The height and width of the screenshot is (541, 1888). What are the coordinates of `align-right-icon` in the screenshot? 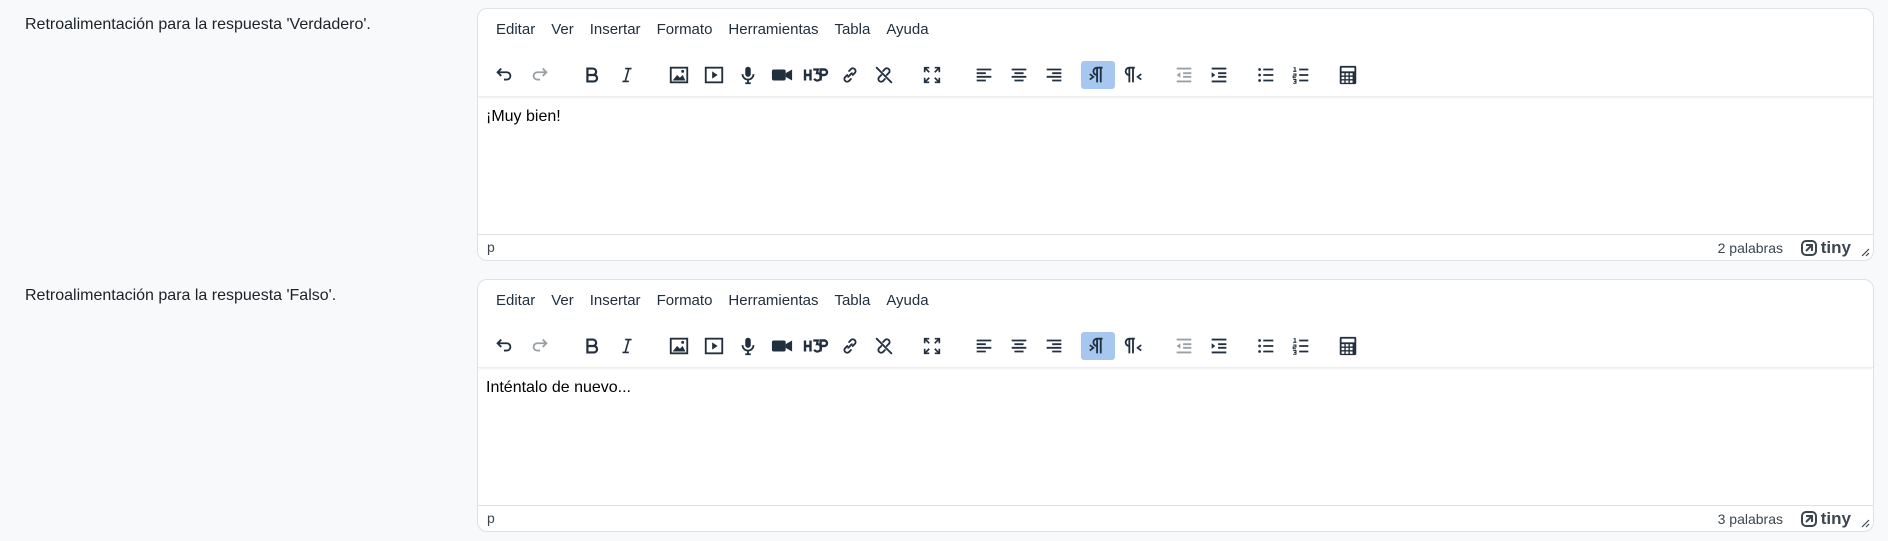 It's located at (1054, 346).